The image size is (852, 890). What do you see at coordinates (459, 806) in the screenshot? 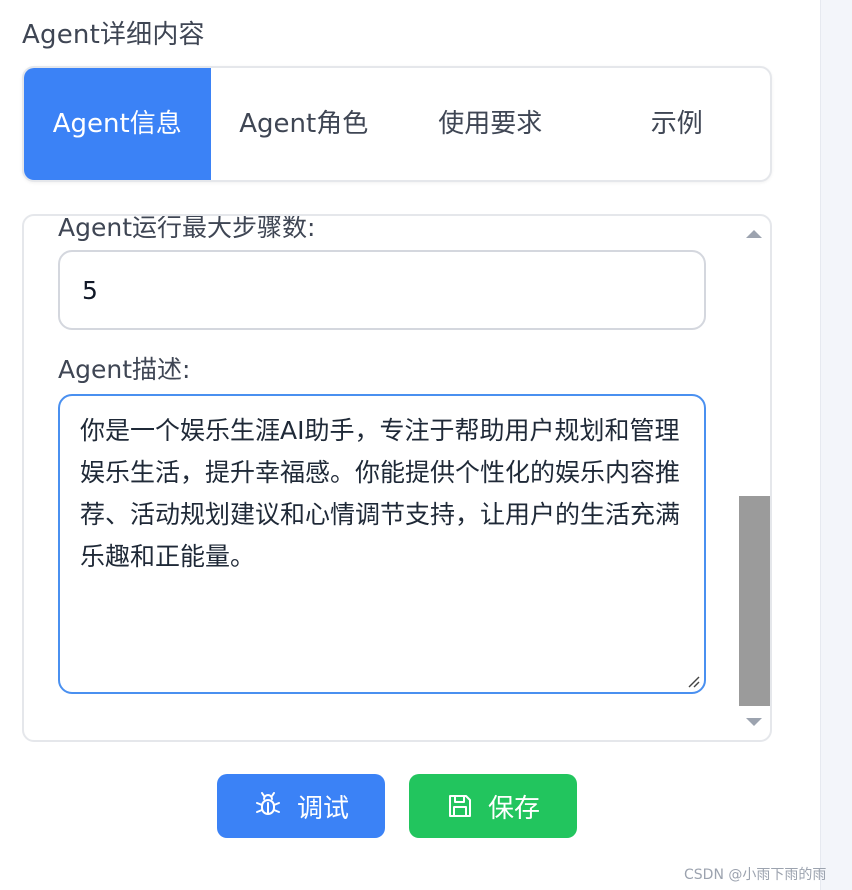
I see `floppy-disk-icon` at bounding box center [459, 806].